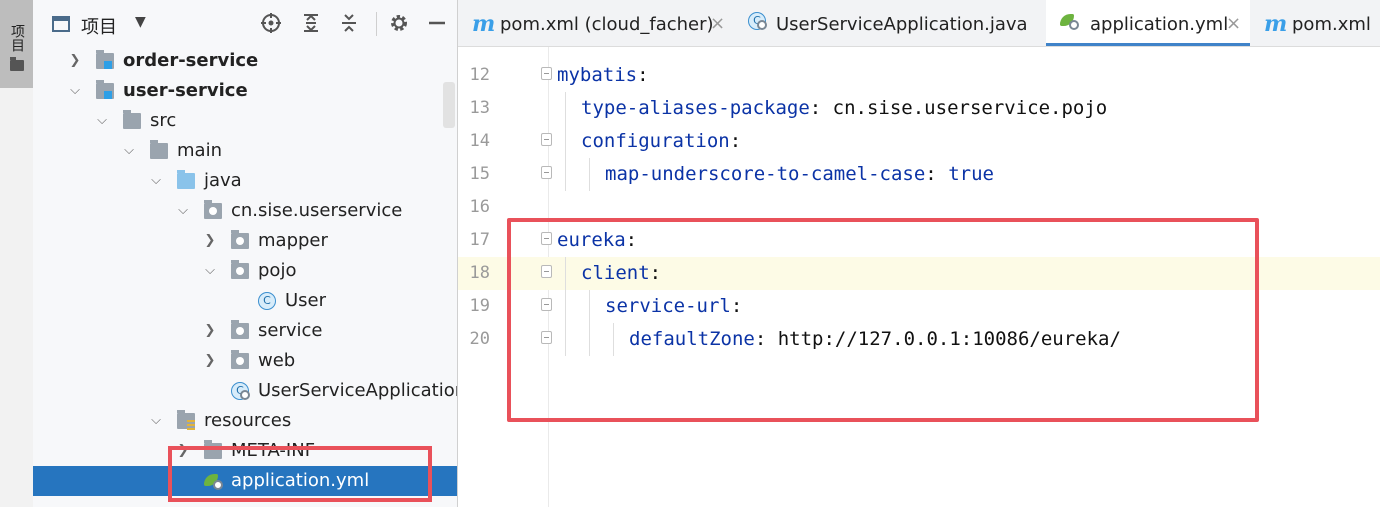 This screenshot has width=1380, height=507. I want to click on tree-node-label: cn.sise.userservice, so click(317, 210).